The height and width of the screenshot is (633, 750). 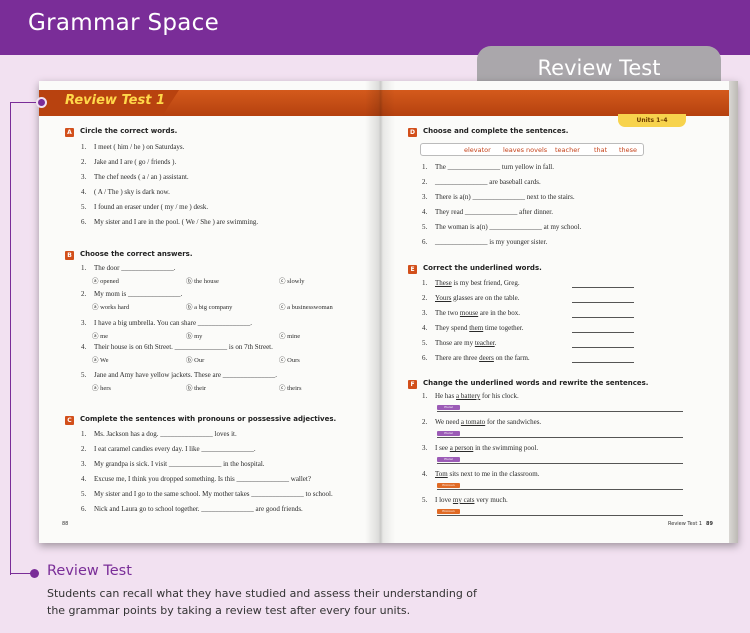 What do you see at coordinates (290, 336) in the screenshot?
I see `answer-option: ⓒ mine` at bounding box center [290, 336].